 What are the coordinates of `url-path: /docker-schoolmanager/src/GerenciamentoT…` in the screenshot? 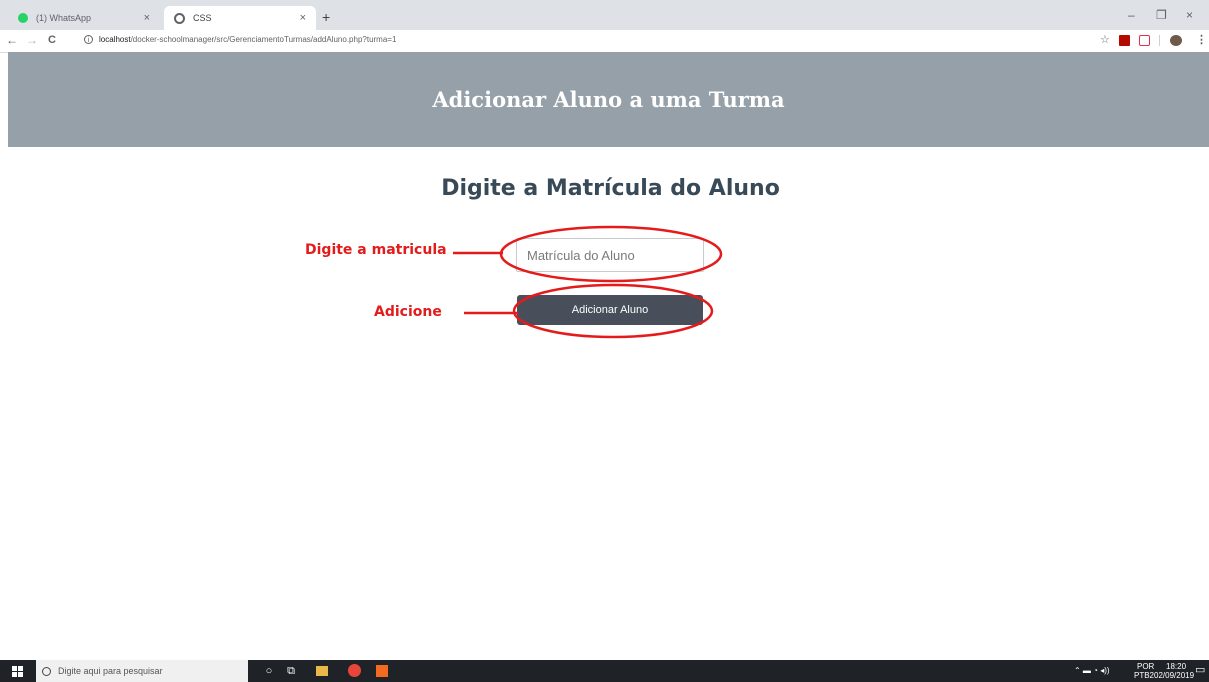 It's located at (263, 39).